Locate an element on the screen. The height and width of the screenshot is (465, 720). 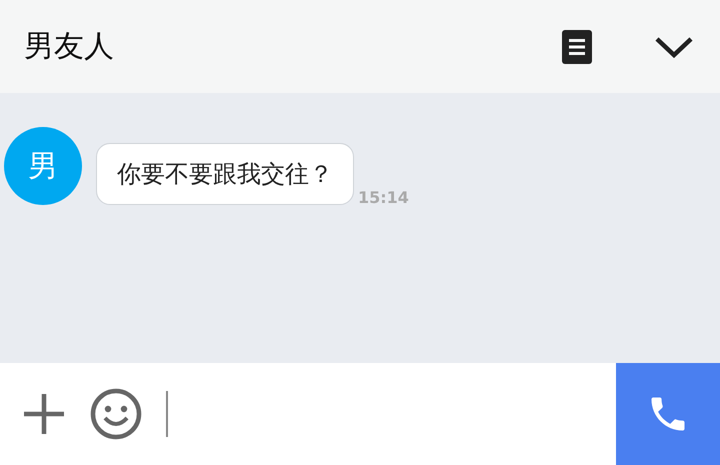
chat-title: 男友人 is located at coordinates (69, 47).